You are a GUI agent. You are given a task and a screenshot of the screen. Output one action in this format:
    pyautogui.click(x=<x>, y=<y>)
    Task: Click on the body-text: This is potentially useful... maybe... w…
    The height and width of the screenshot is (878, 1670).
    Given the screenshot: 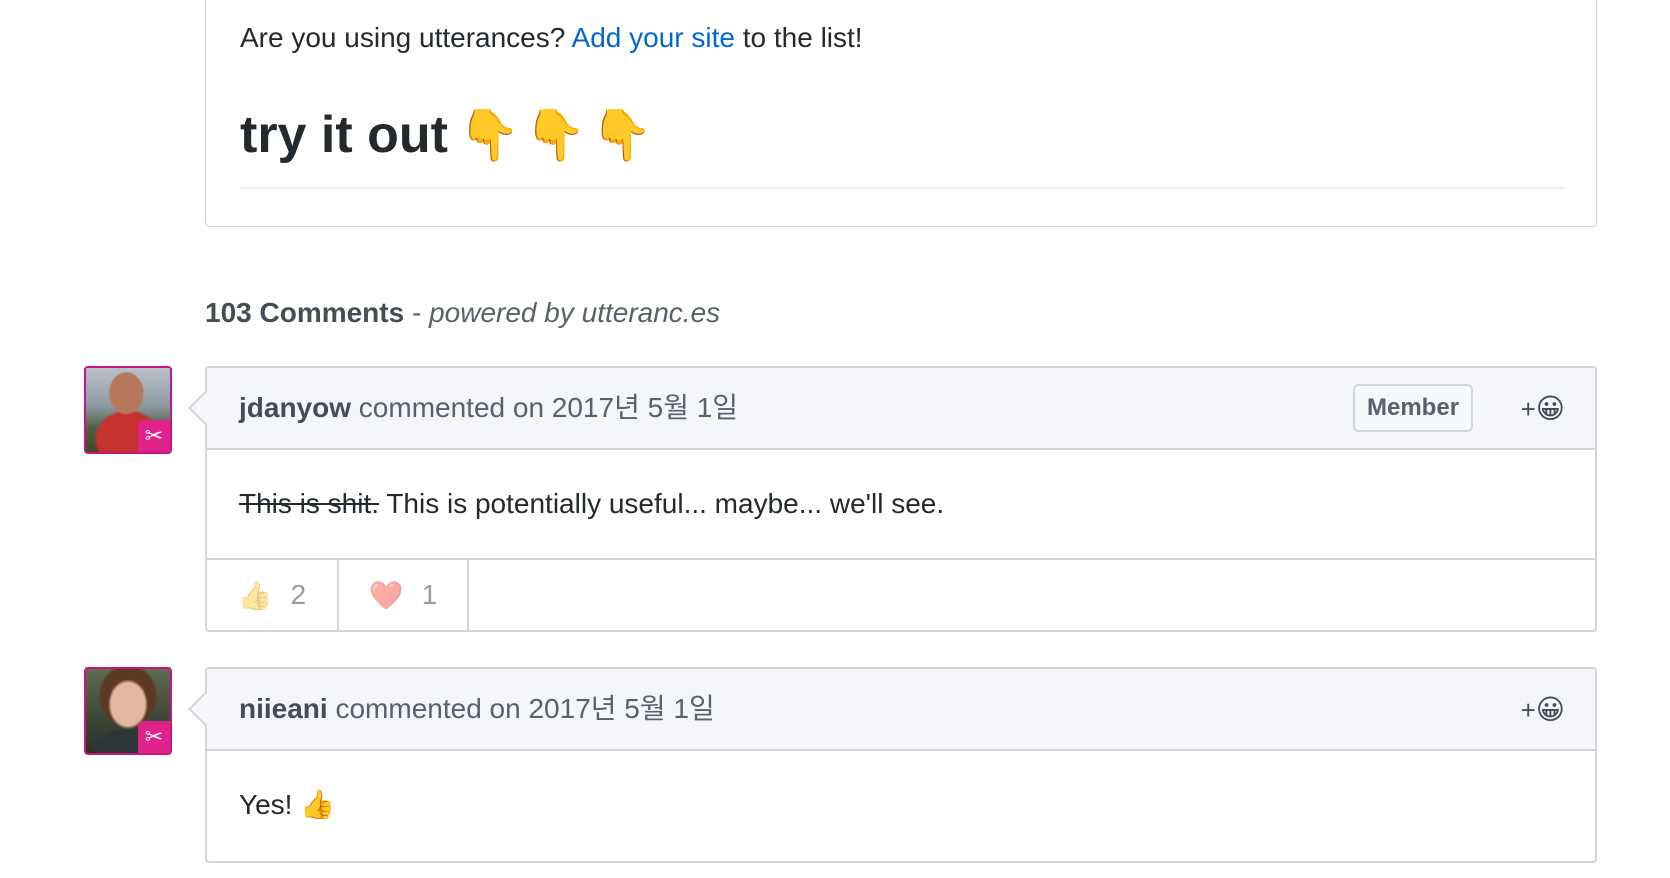 What is the action you would take?
    pyautogui.click(x=665, y=503)
    